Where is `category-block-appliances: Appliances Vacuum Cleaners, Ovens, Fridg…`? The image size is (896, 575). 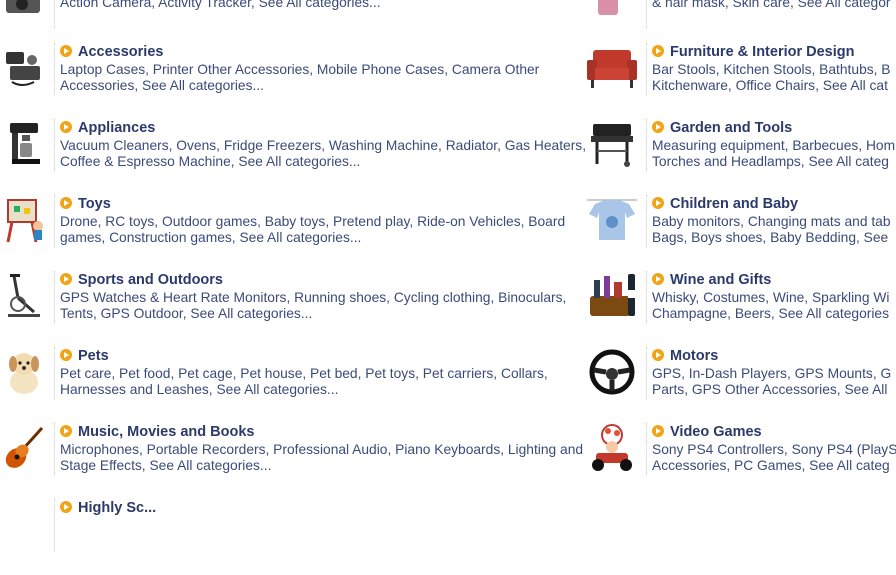 category-block-appliances: Appliances Vacuum Cleaners, Ovens, Fridg… is located at coordinates (293, 157).